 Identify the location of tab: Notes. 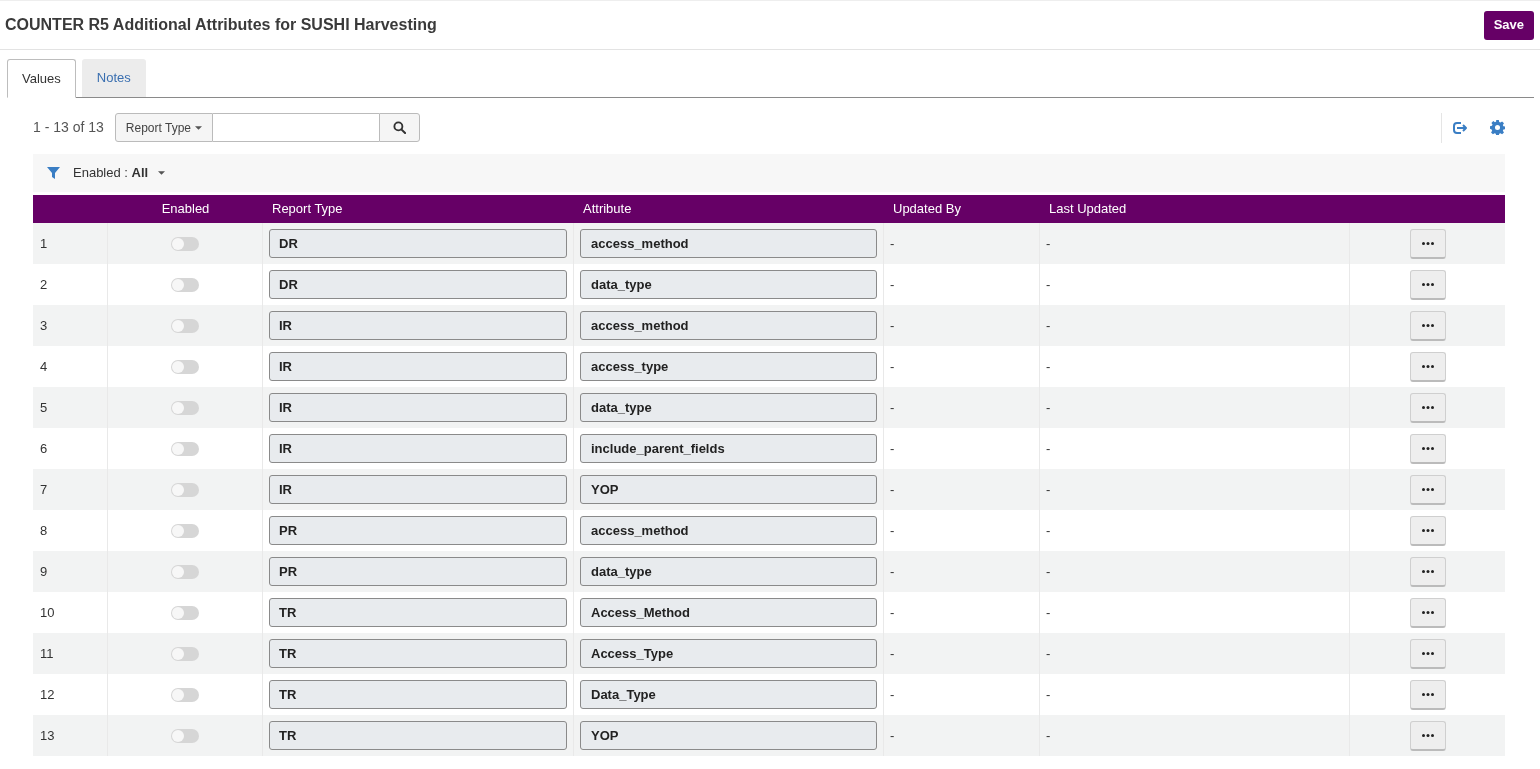
(113, 78).